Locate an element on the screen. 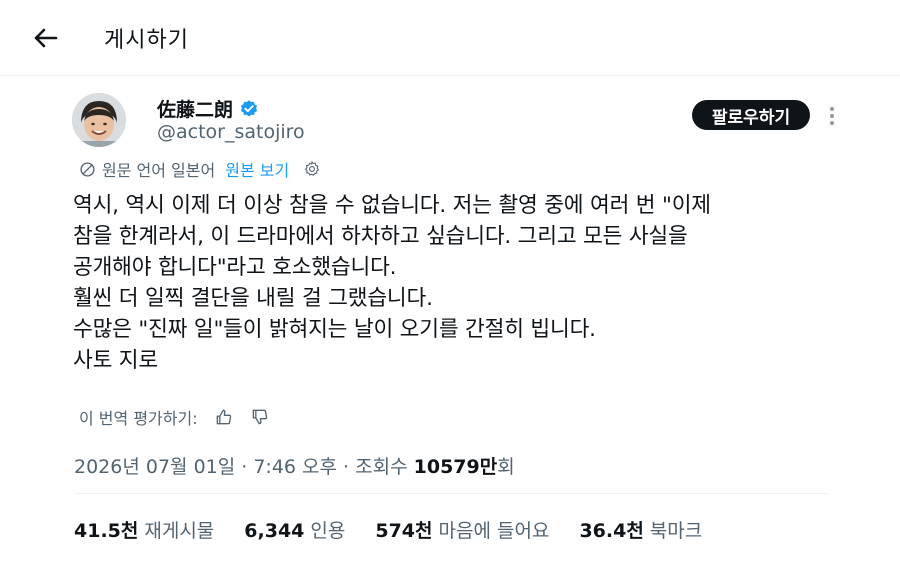 The image size is (900, 578). divider is located at coordinates (451, 493).